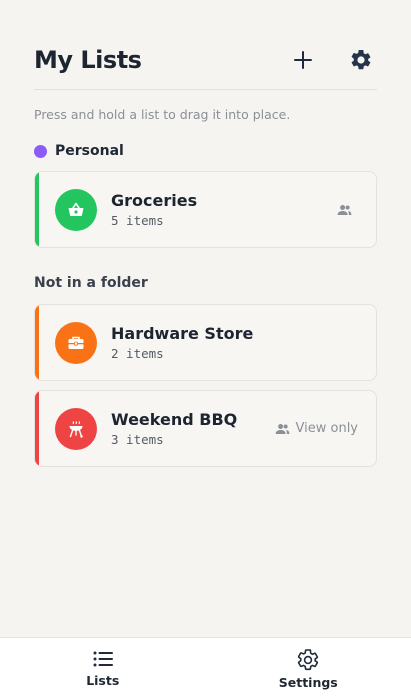 The width and height of the screenshot is (411, 700). What do you see at coordinates (326, 428) in the screenshot?
I see `permission-label: View only` at bounding box center [326, 428].